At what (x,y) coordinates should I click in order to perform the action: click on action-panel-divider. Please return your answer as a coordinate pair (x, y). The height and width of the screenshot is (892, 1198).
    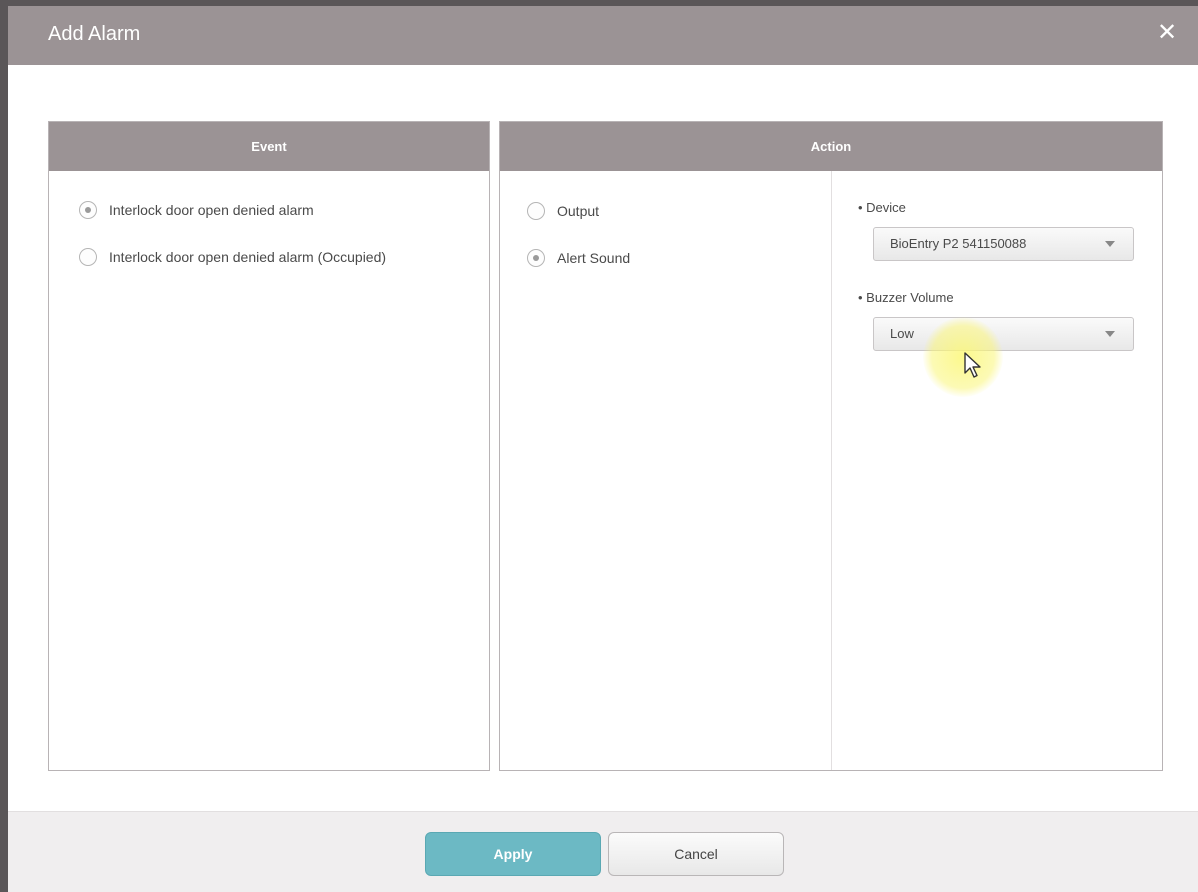
    Looking at the image, I should click on (831, 470).